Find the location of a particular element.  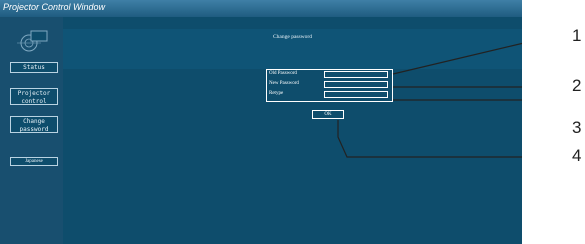

password-form: Old Password New Password Retype is located at coordinates (329, 85).